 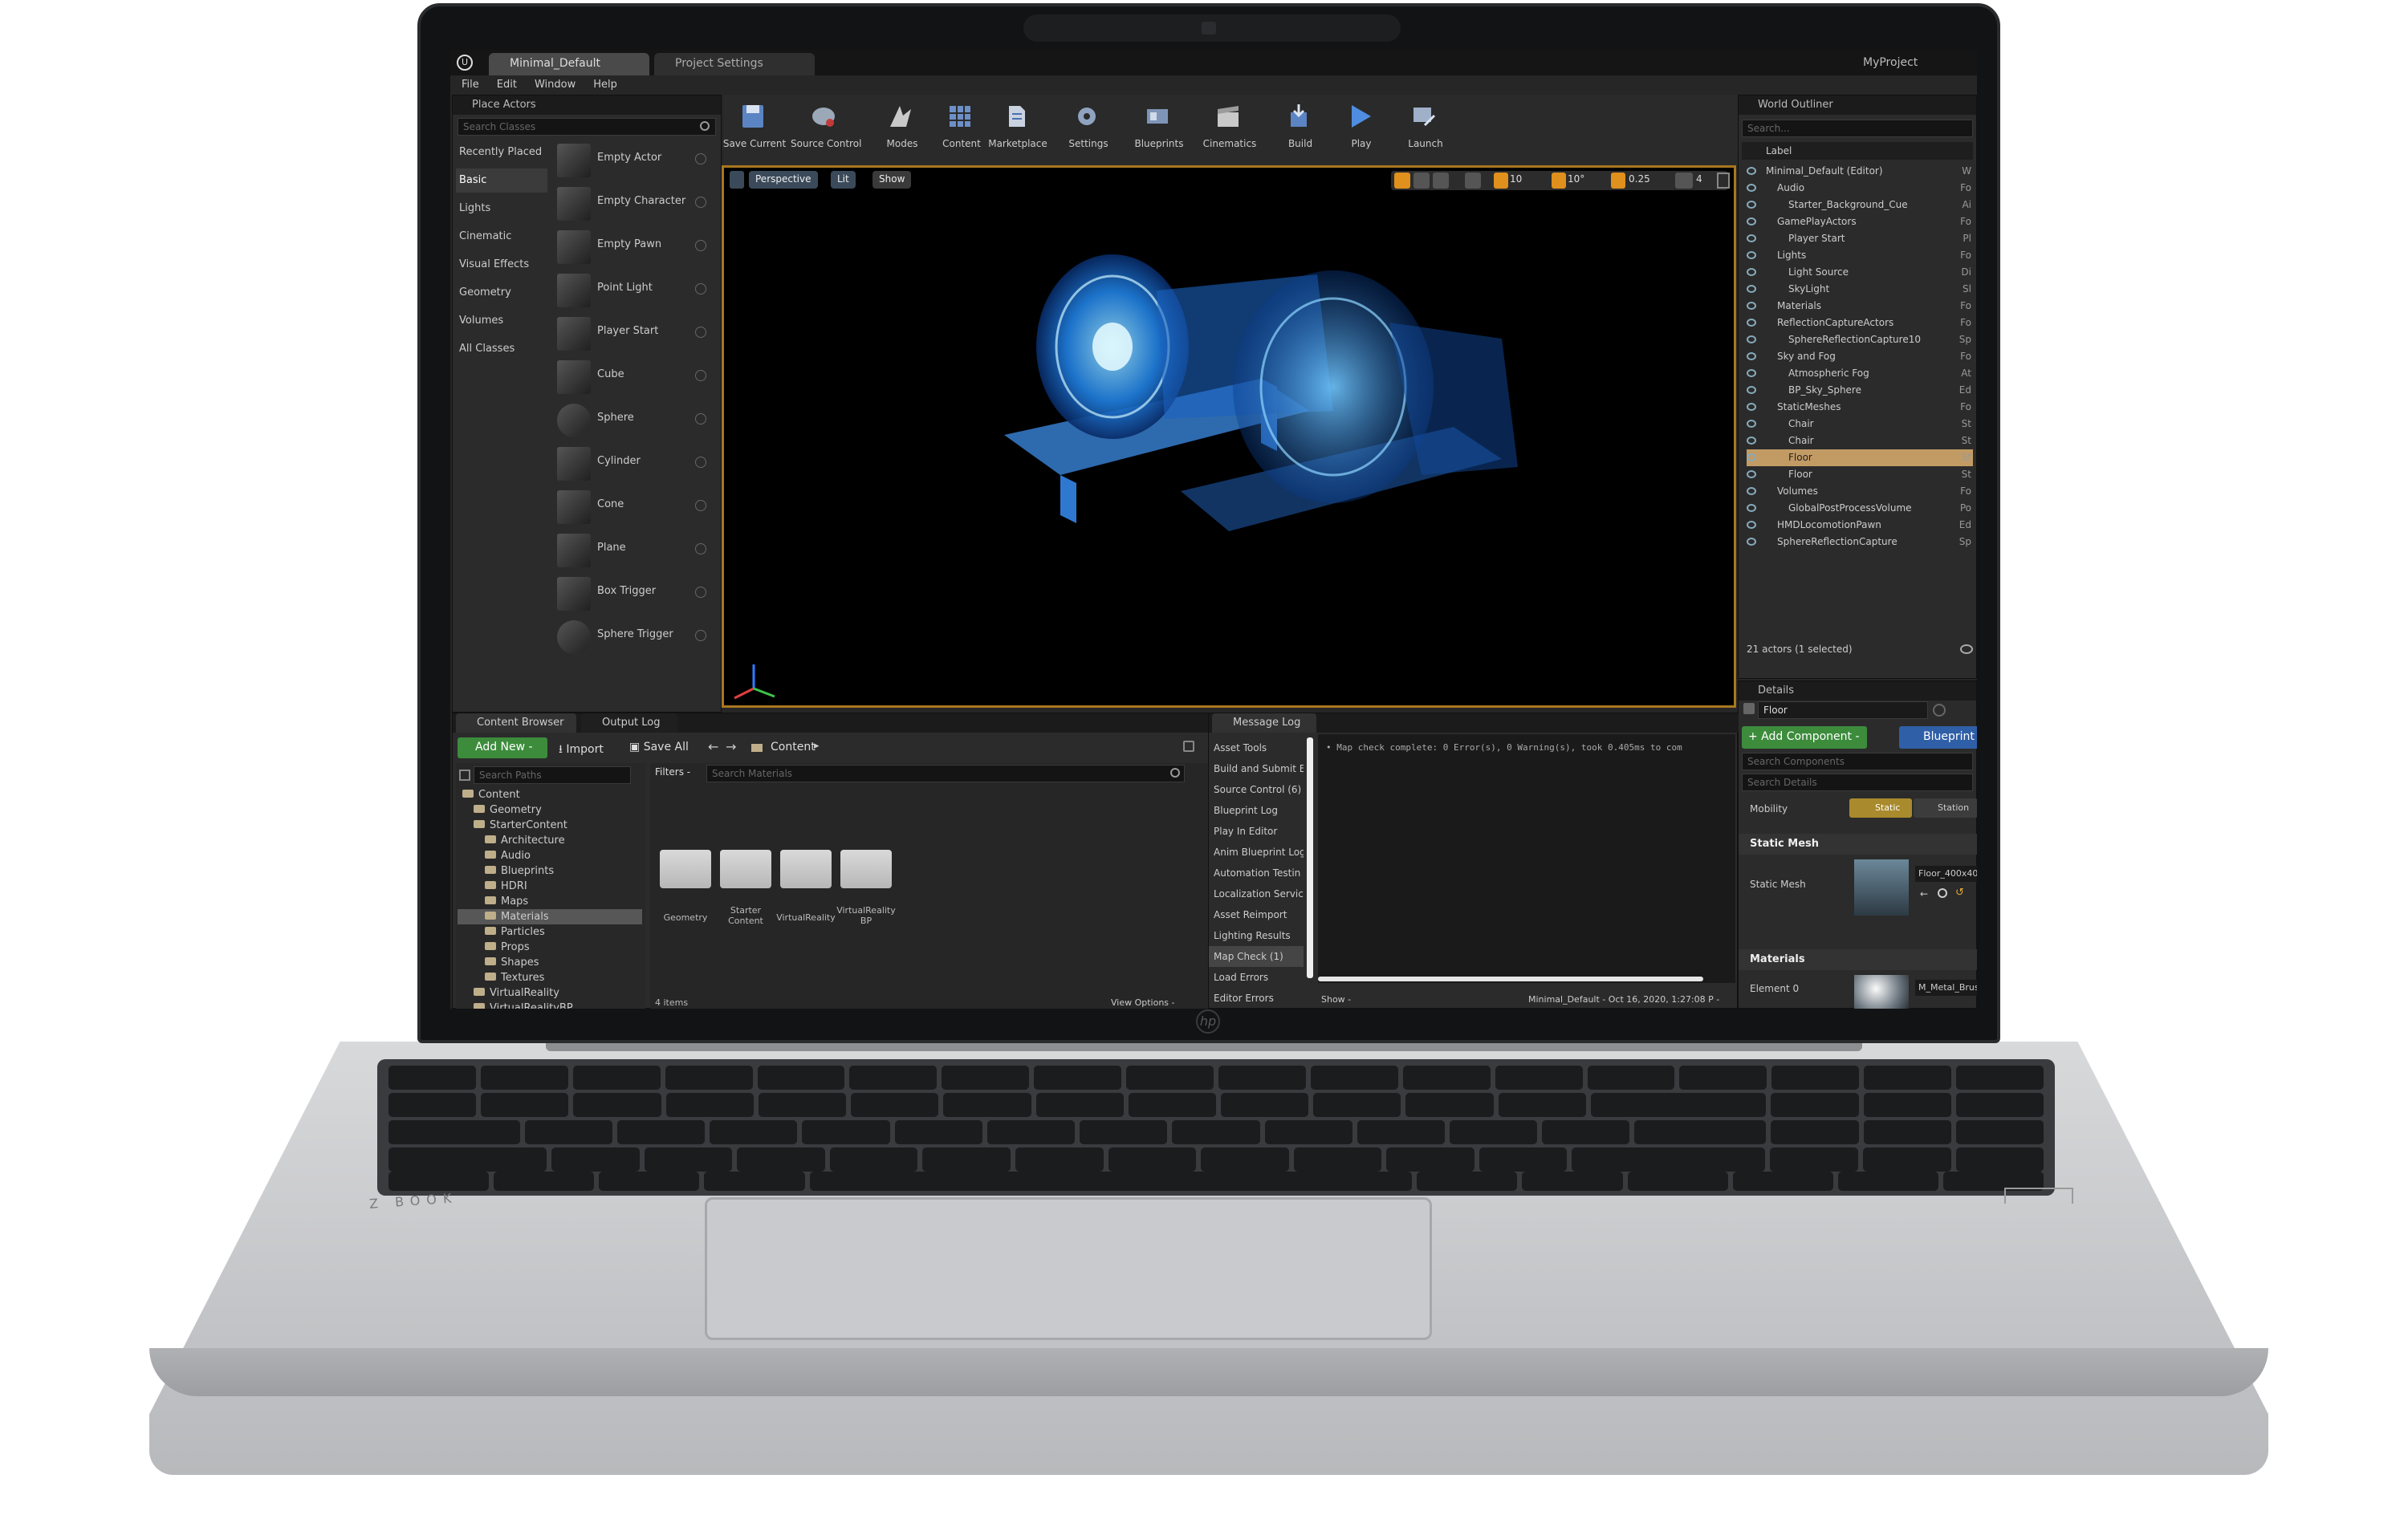 I want to click on message-log-category: Editor Errors, so click(x=1256, y=999).